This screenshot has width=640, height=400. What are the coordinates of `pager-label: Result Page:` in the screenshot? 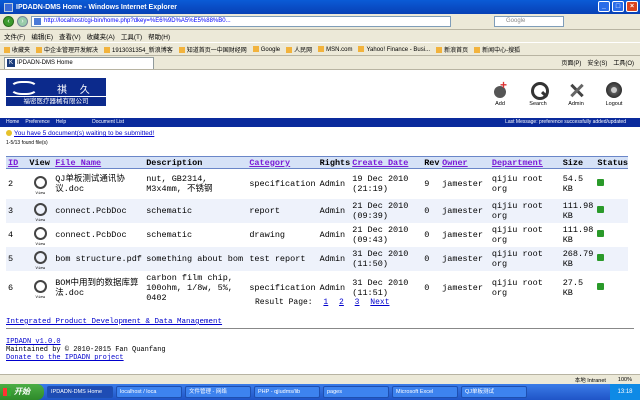 It's located at (284, 302).